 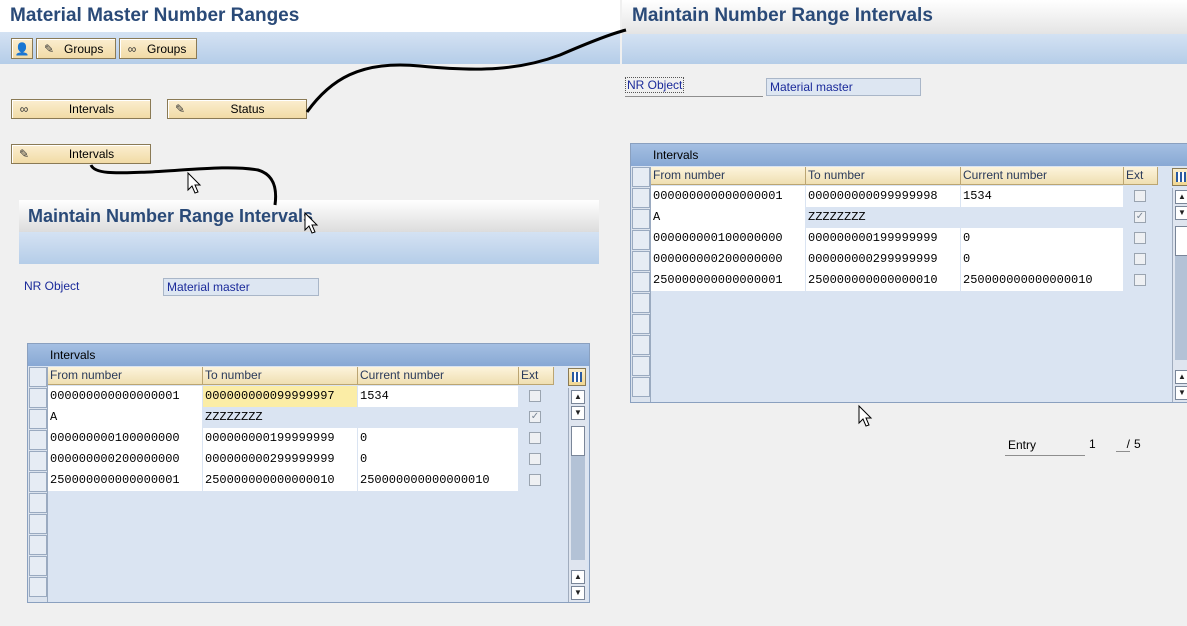 What do you see at coordinates (280, 396) in the screenshot?
I see `cell-to: 000000000099999997` at bounding box center [280, 396].